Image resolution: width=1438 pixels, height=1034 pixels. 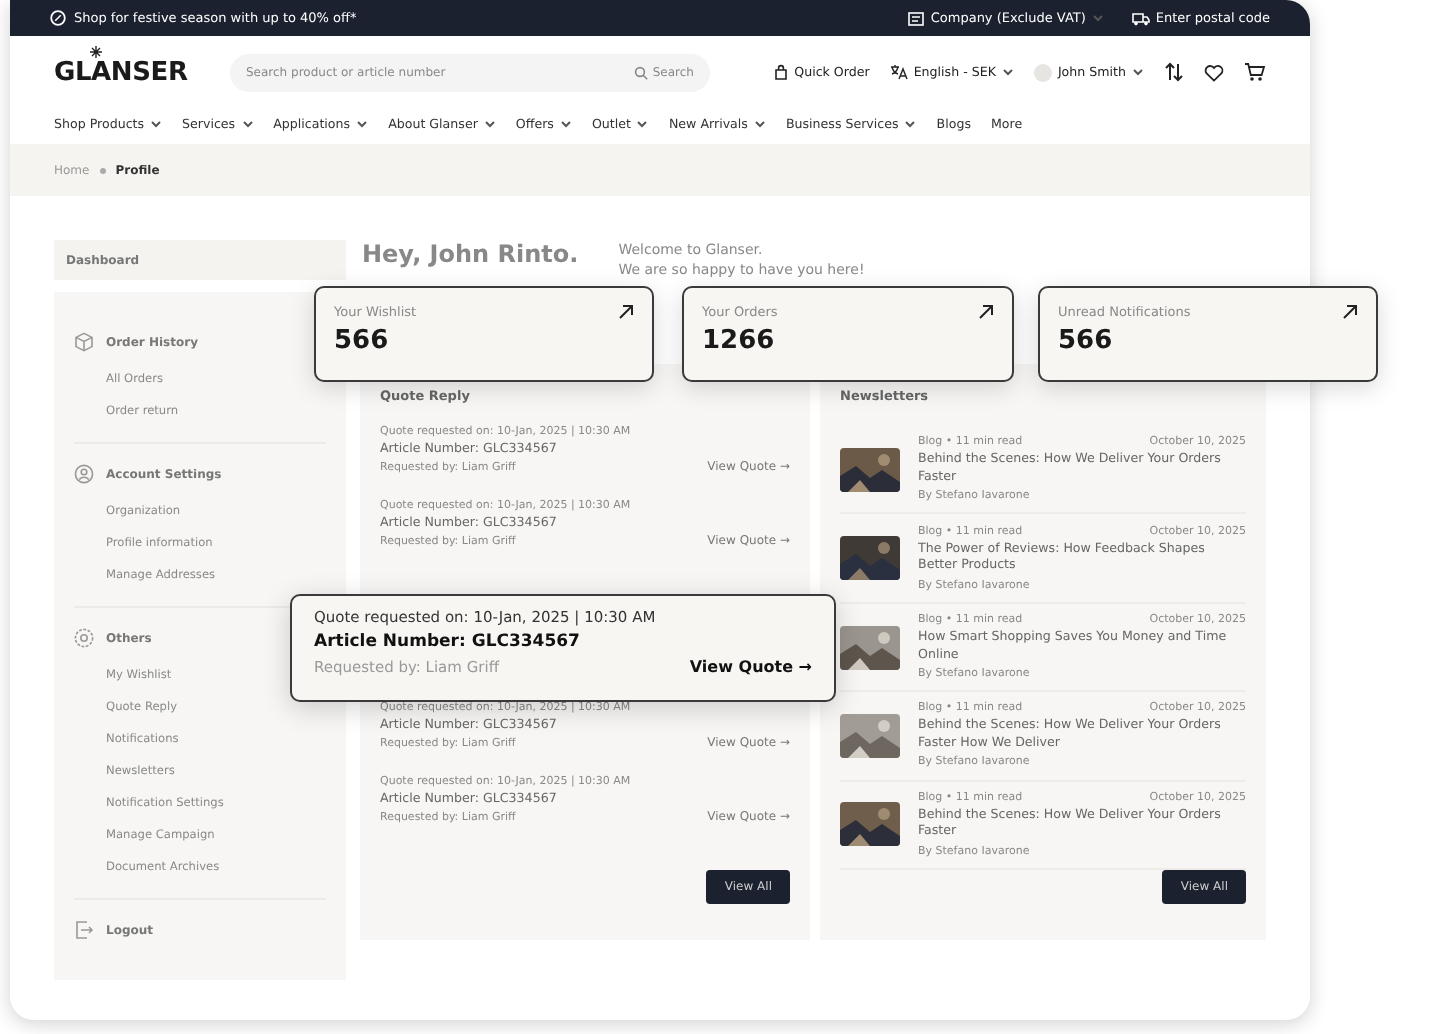 What do you see at coordinates (781, 72) in the screenshot?
I see `bag-icon` at bounding box center [781, 72].